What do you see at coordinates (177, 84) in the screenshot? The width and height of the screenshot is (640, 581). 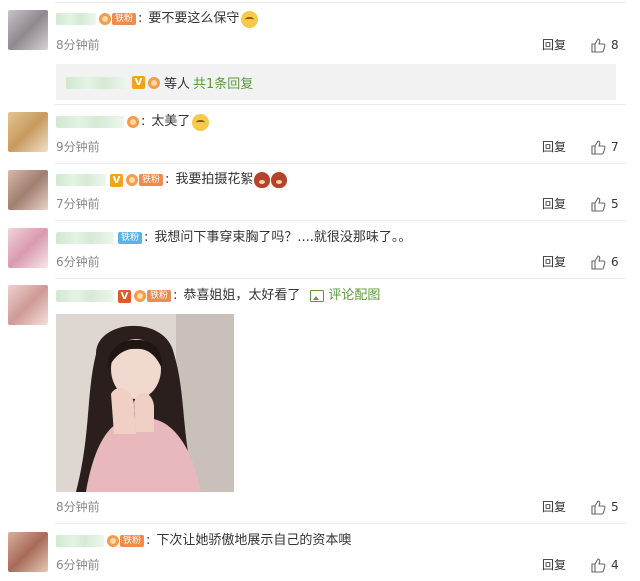 I see `subreply-deng-ren: 等人` at bounding box center [177, 84].